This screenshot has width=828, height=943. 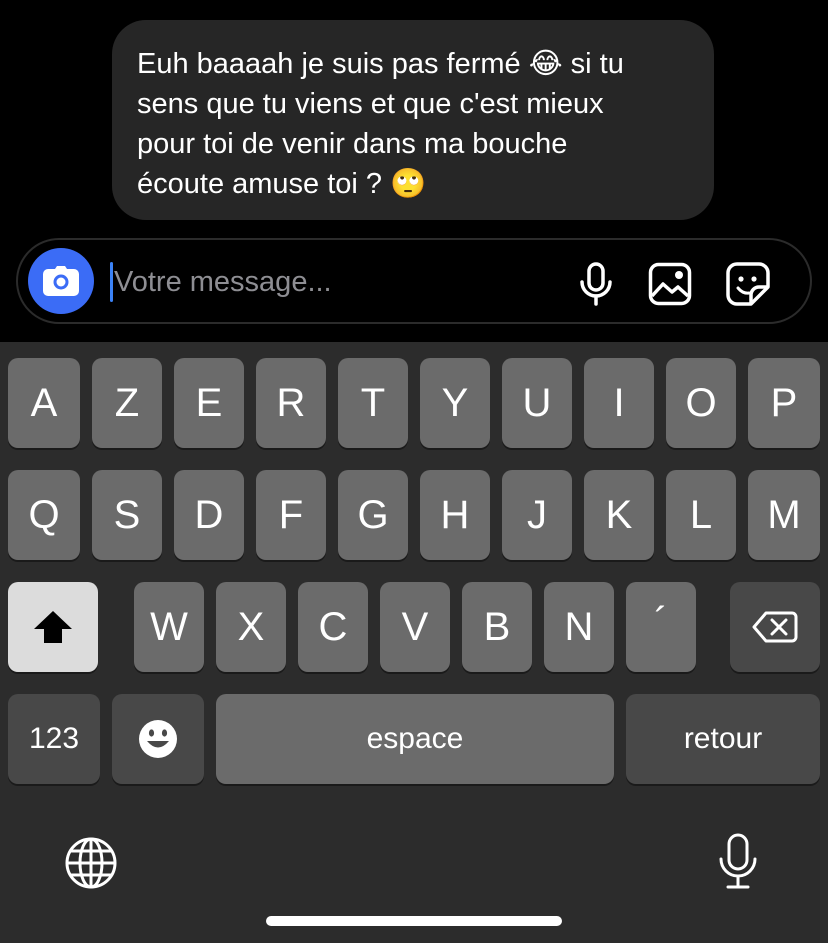 I want to click on home-indicator, so click(x=414, y=921).